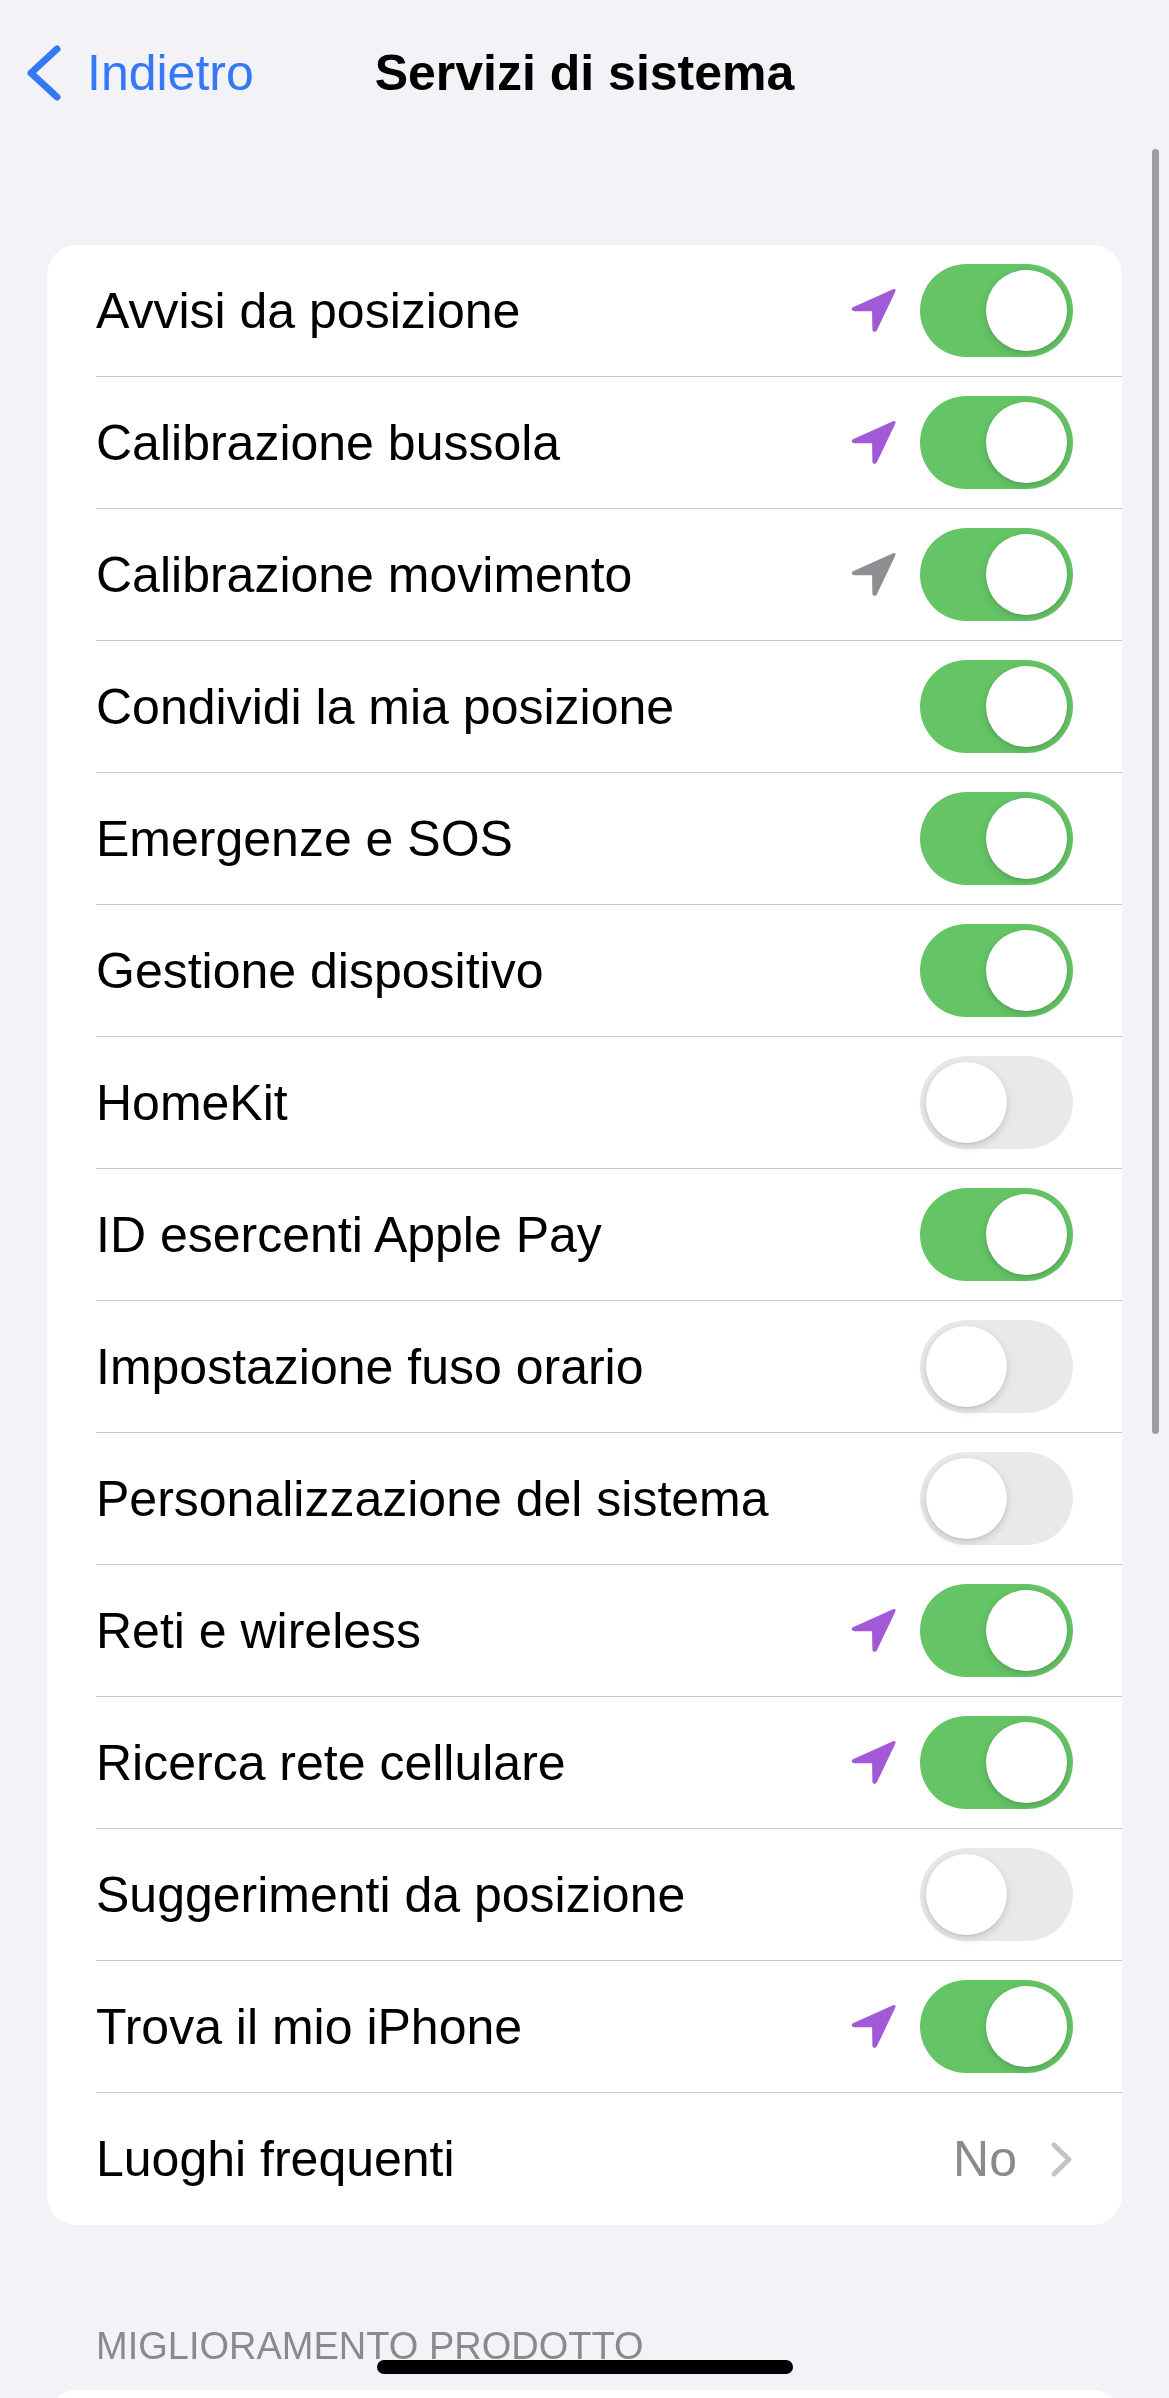 This screenshot has height=2398, width=1169. I want to click on setting-label: Reti e wireless, so click(259, 1631).